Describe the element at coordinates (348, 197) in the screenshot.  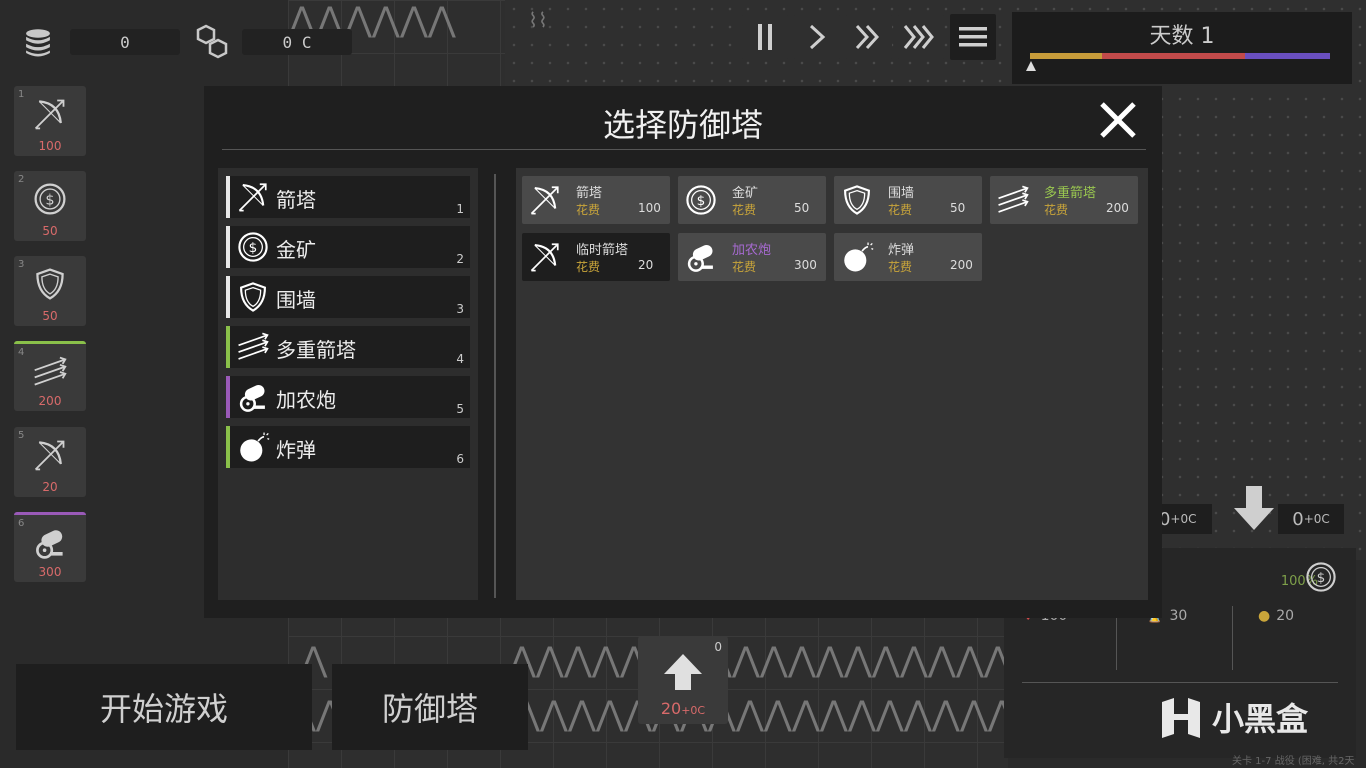
I see `tower-list-item-arrow: 箭塔 1` at that location.